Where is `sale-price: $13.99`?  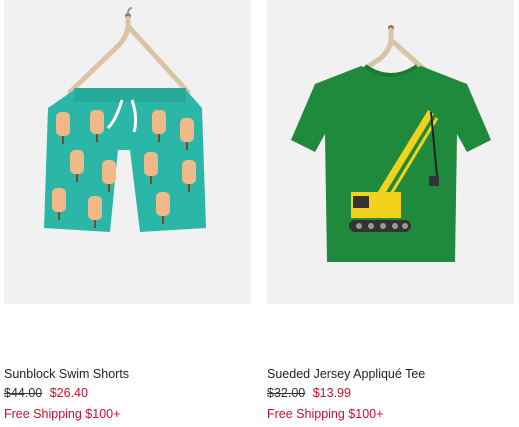
sale-price: $13.99 is located at coordinates (331, 393).